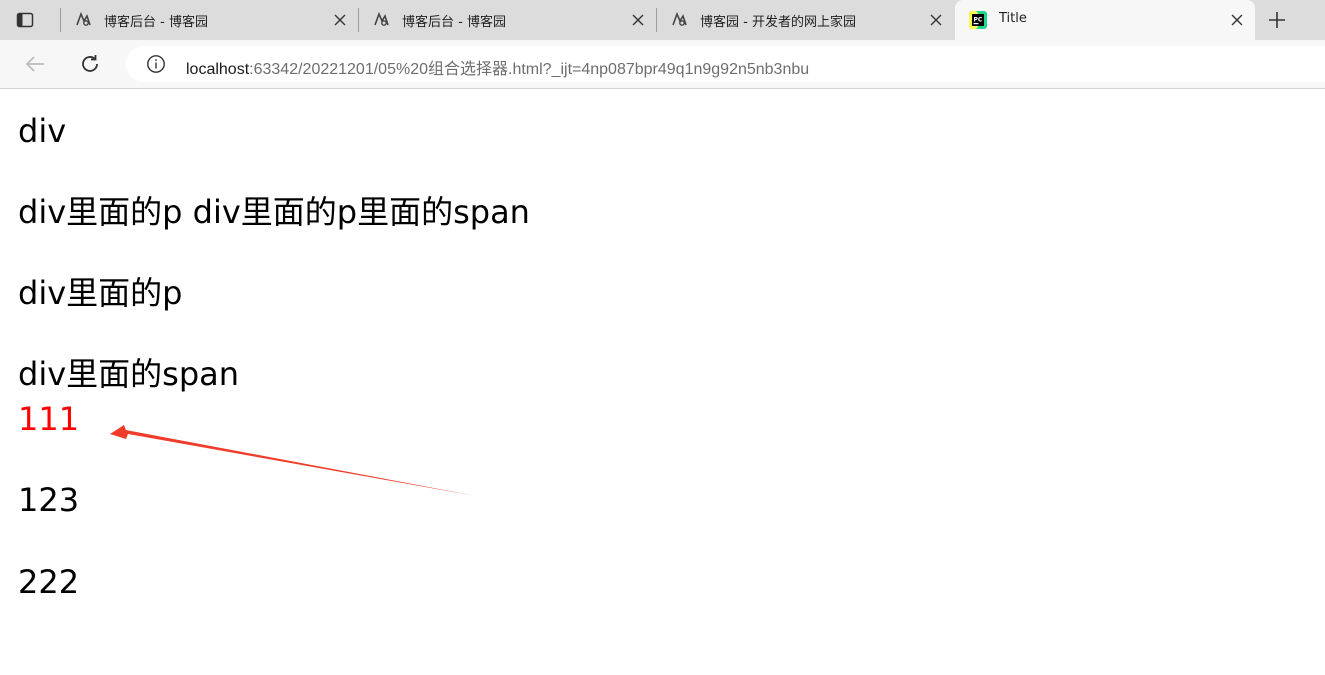 Image resolution: width=1325 pixels, height=675 pixels. What do you see at coordinates (1105, 20) in the screenshot?
I see `tab-title-active: PC Title` at bounding box center [1105, 20].